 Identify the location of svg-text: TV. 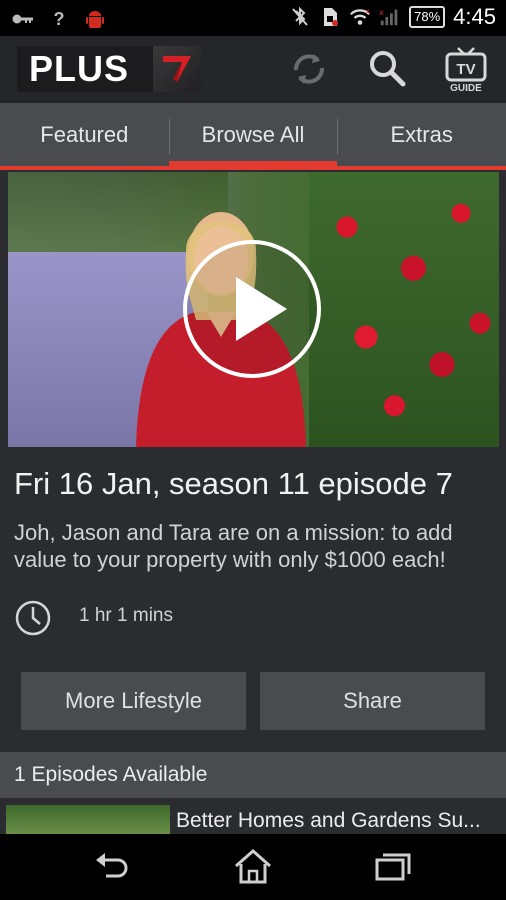
(465, 69).